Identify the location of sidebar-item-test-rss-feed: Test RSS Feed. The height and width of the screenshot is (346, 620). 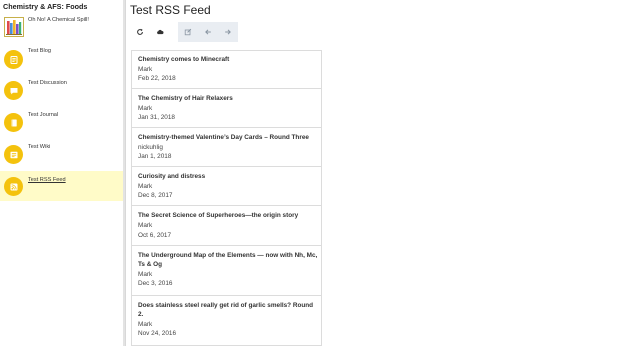
(61, 186).